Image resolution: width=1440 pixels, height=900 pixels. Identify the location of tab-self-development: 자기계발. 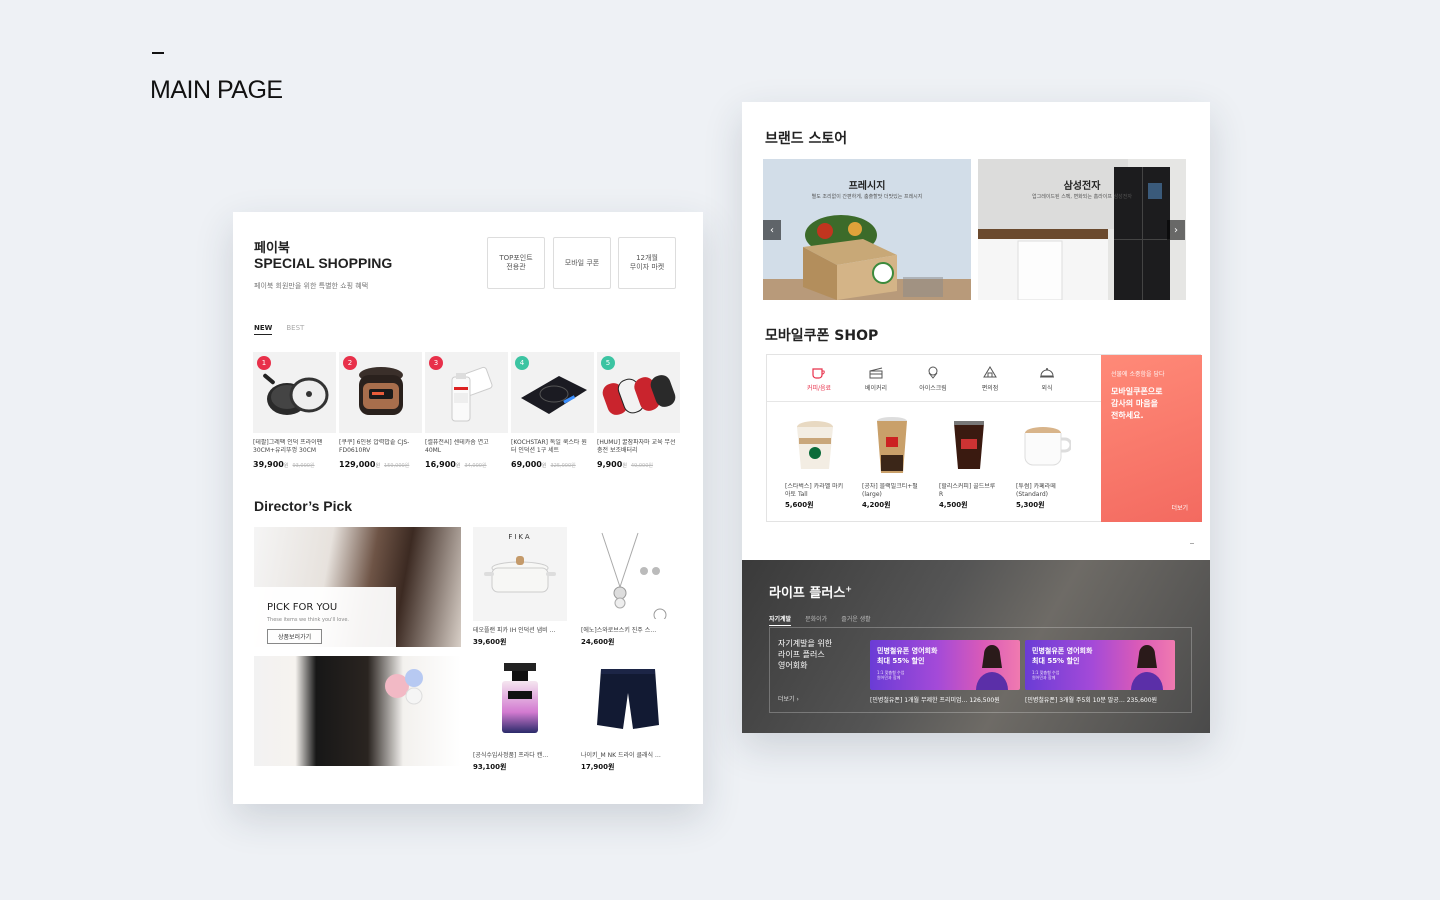
(780, 620).